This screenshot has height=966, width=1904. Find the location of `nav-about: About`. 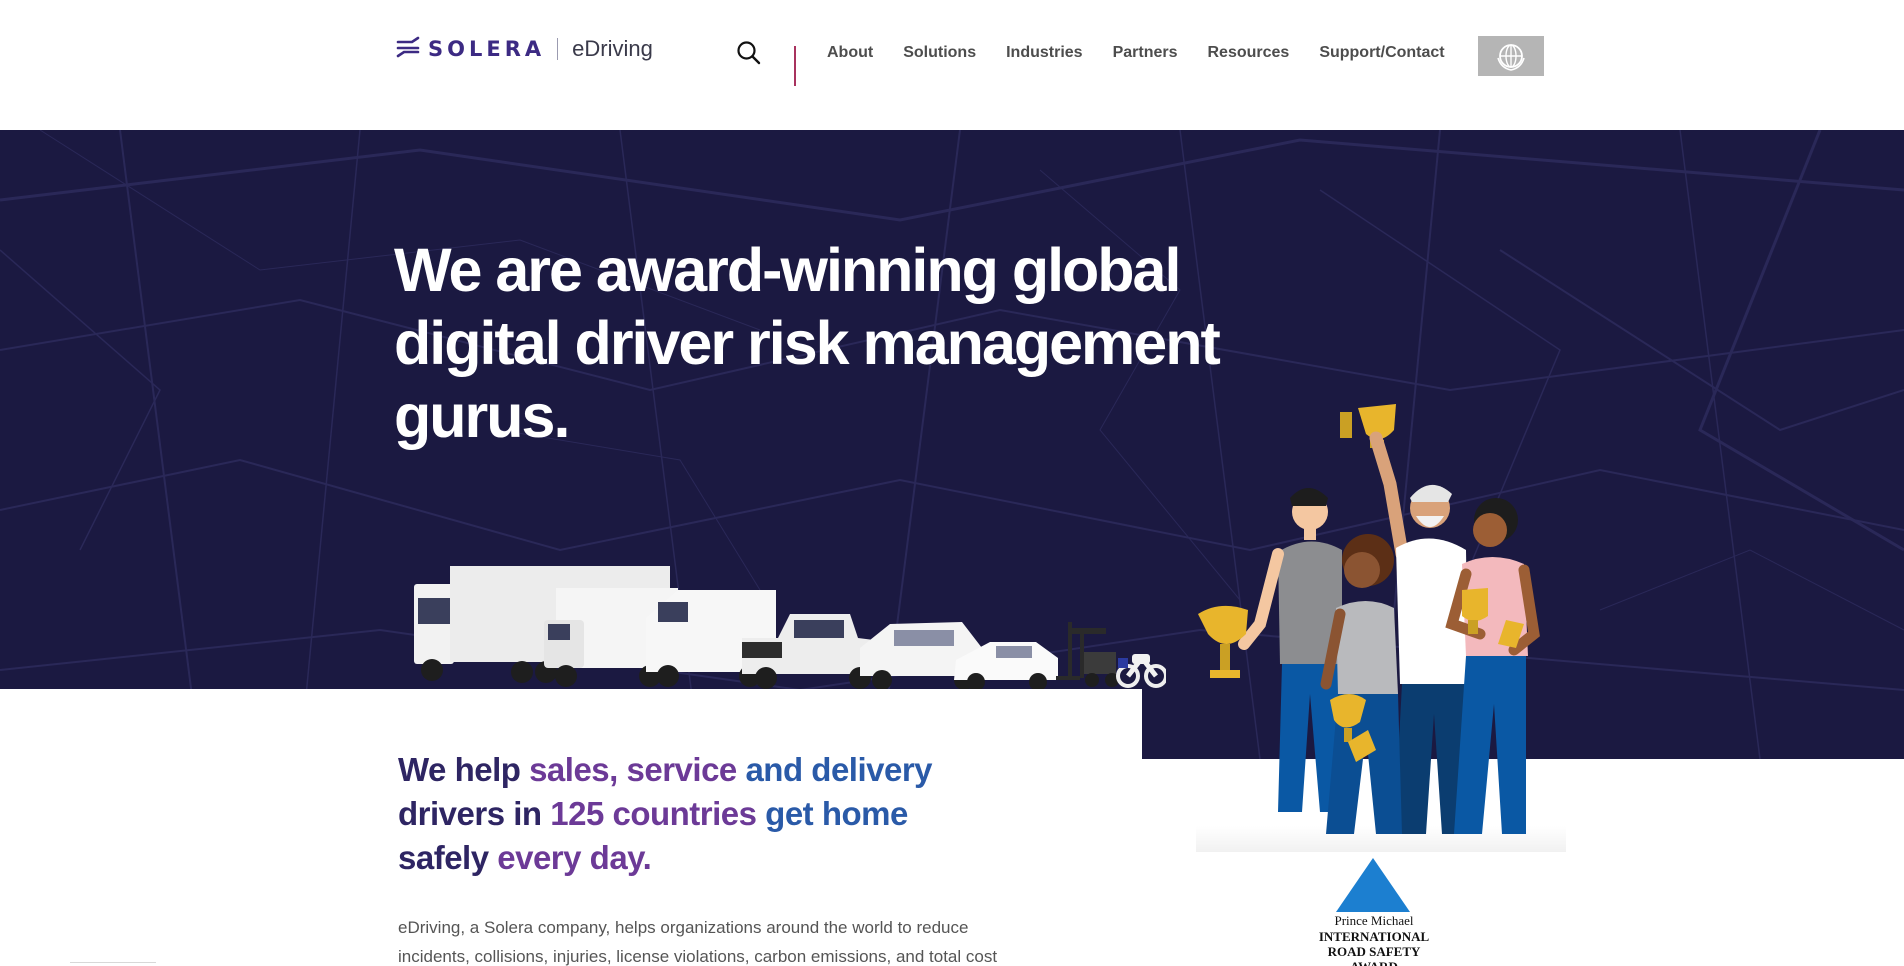

nav-about: About is located at coordinates (850, 53).